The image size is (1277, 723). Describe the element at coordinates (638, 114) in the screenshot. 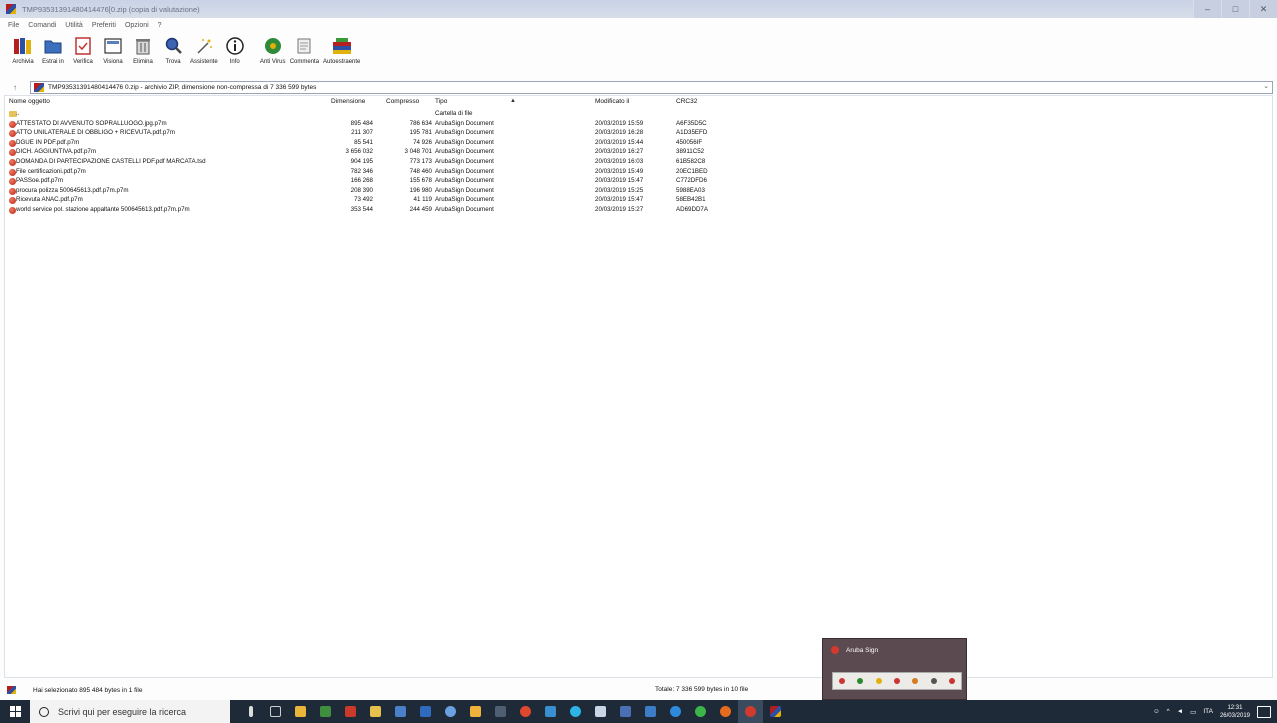

I see `table-row: .. Cartella di file` at that location.